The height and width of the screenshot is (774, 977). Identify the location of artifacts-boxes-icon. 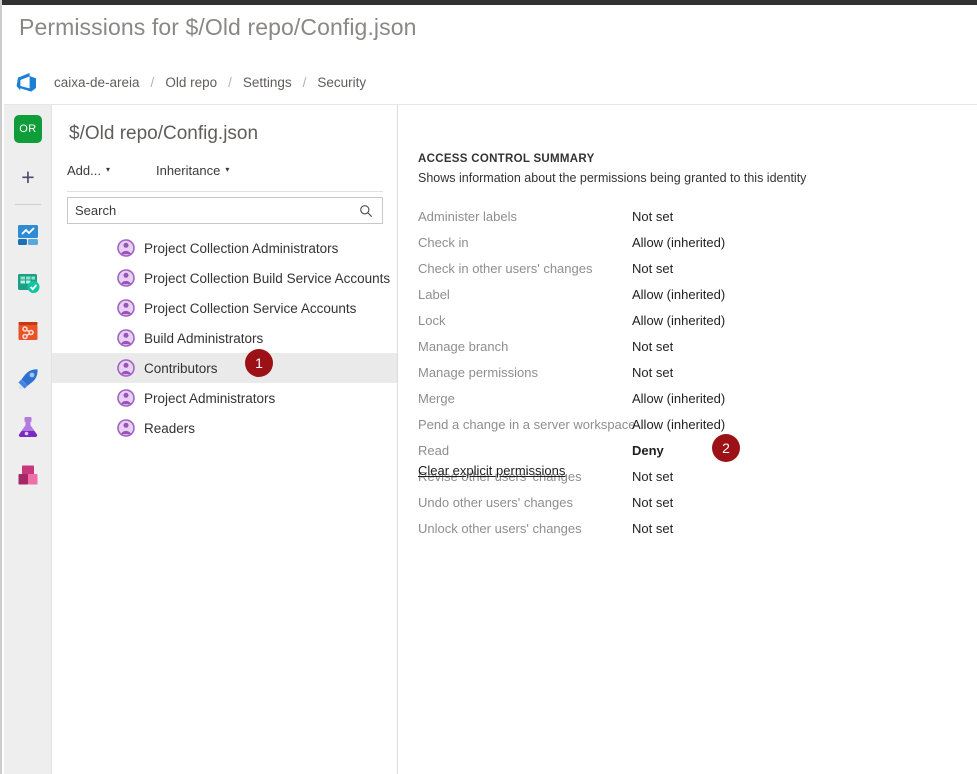
(28, 475).